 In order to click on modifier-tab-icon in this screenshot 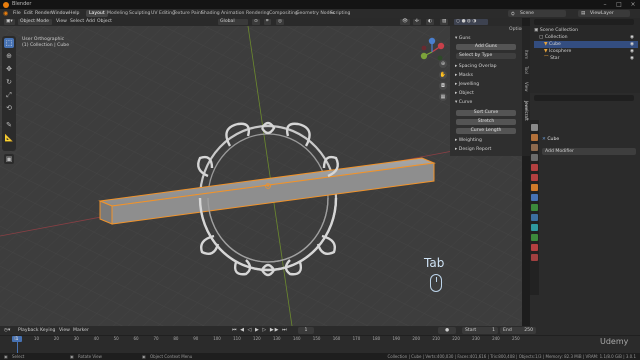, I will do `click(534, 197)`.